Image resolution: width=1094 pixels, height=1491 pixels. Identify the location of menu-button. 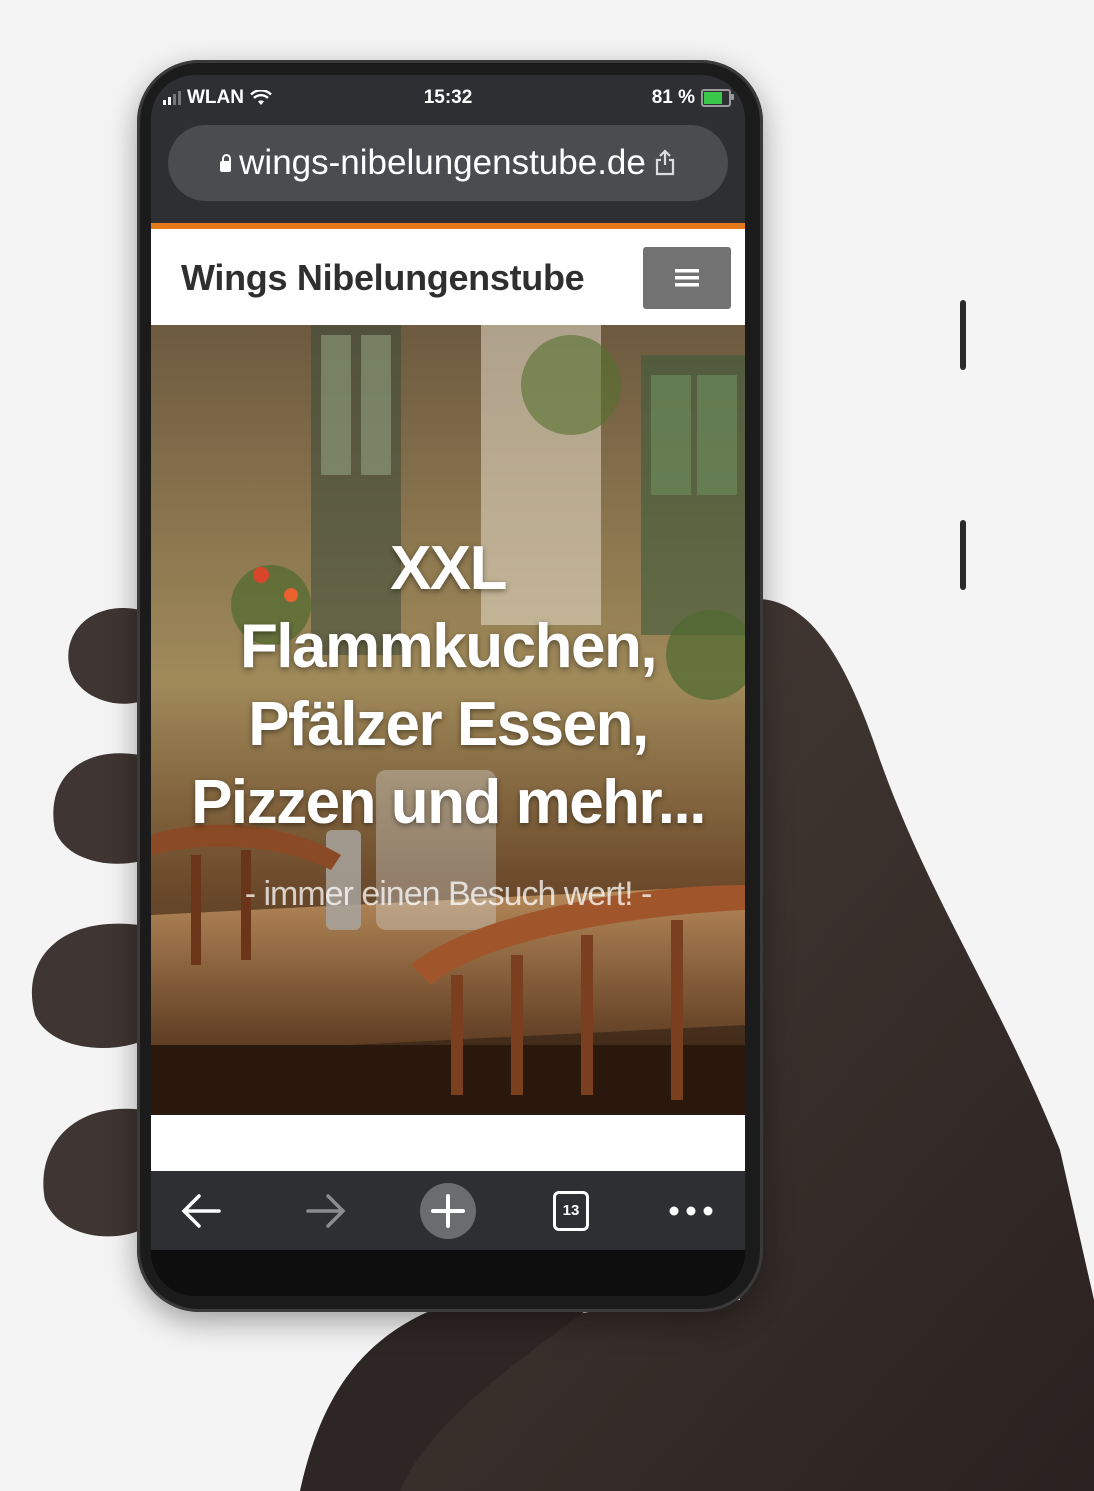
(687, 278).